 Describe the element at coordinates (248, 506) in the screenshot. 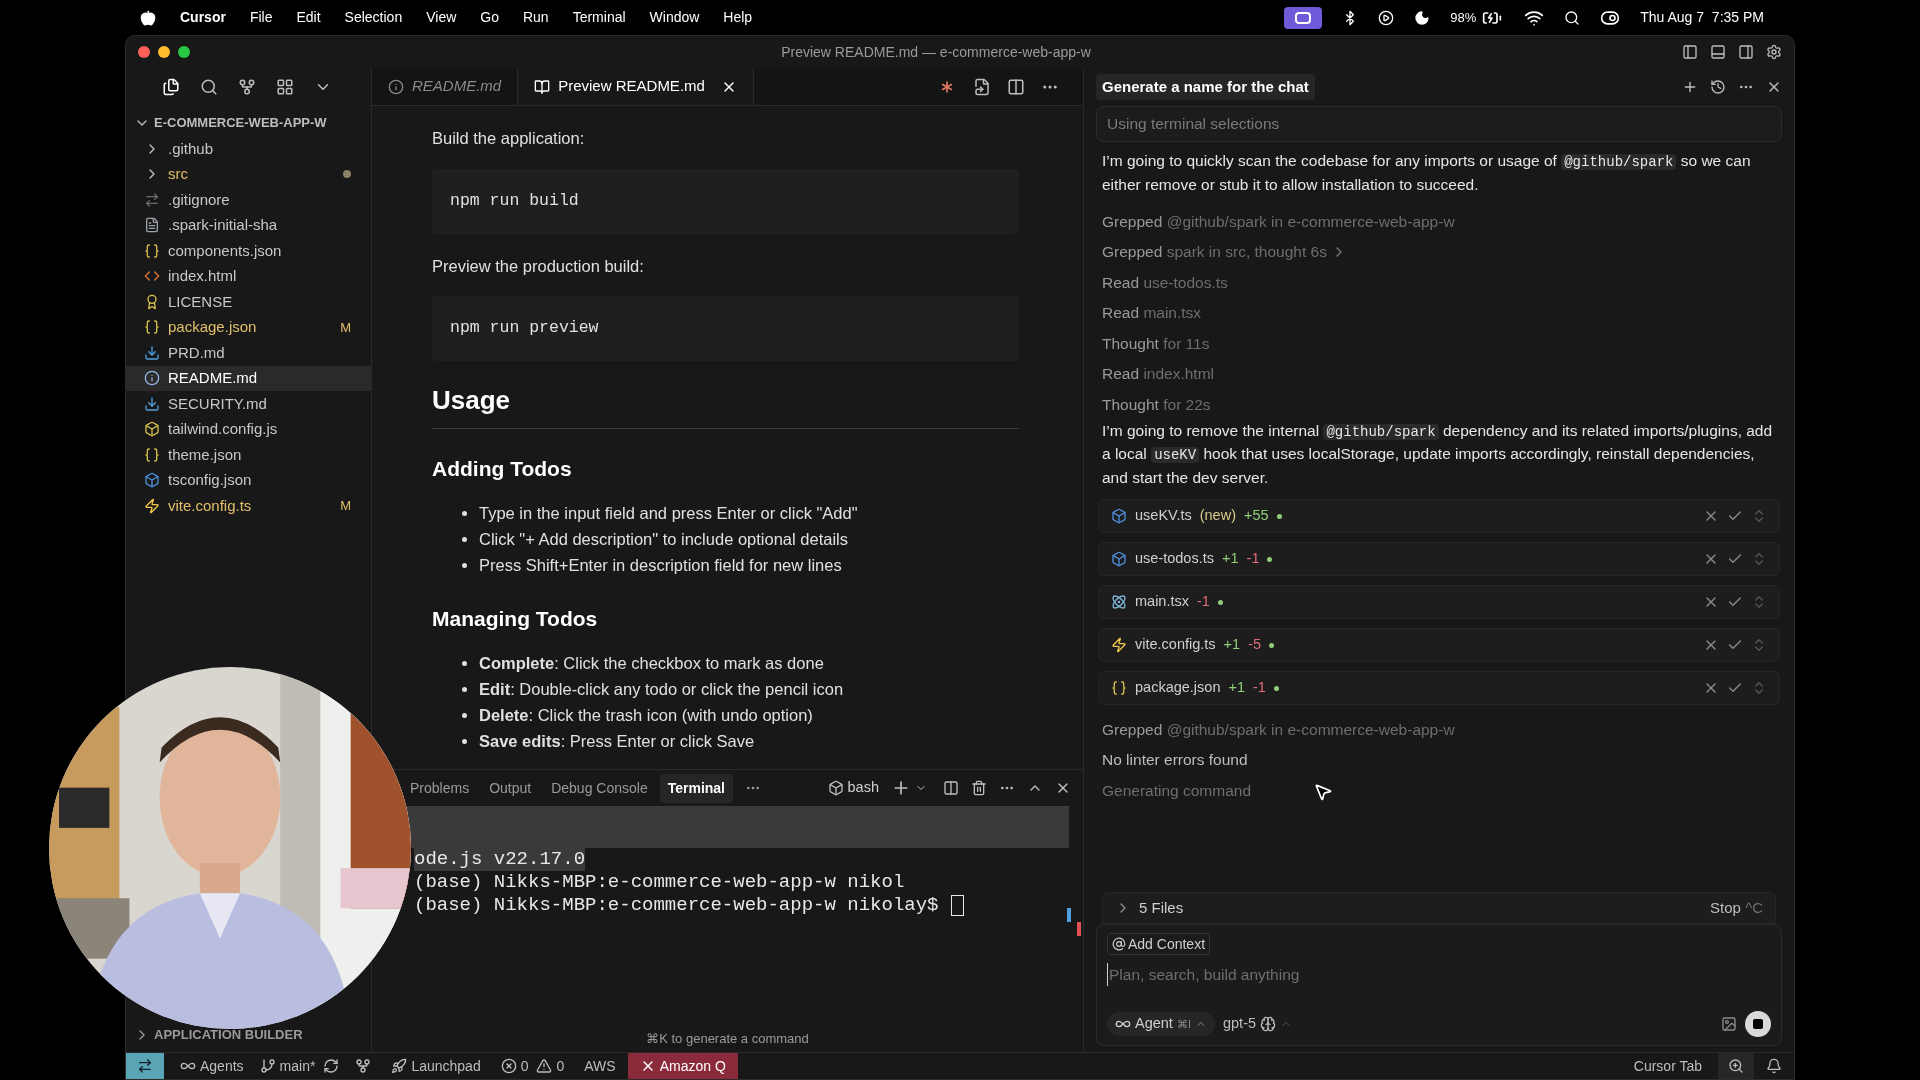

I see `file-tree-item: vite.config.ts M` at that location.